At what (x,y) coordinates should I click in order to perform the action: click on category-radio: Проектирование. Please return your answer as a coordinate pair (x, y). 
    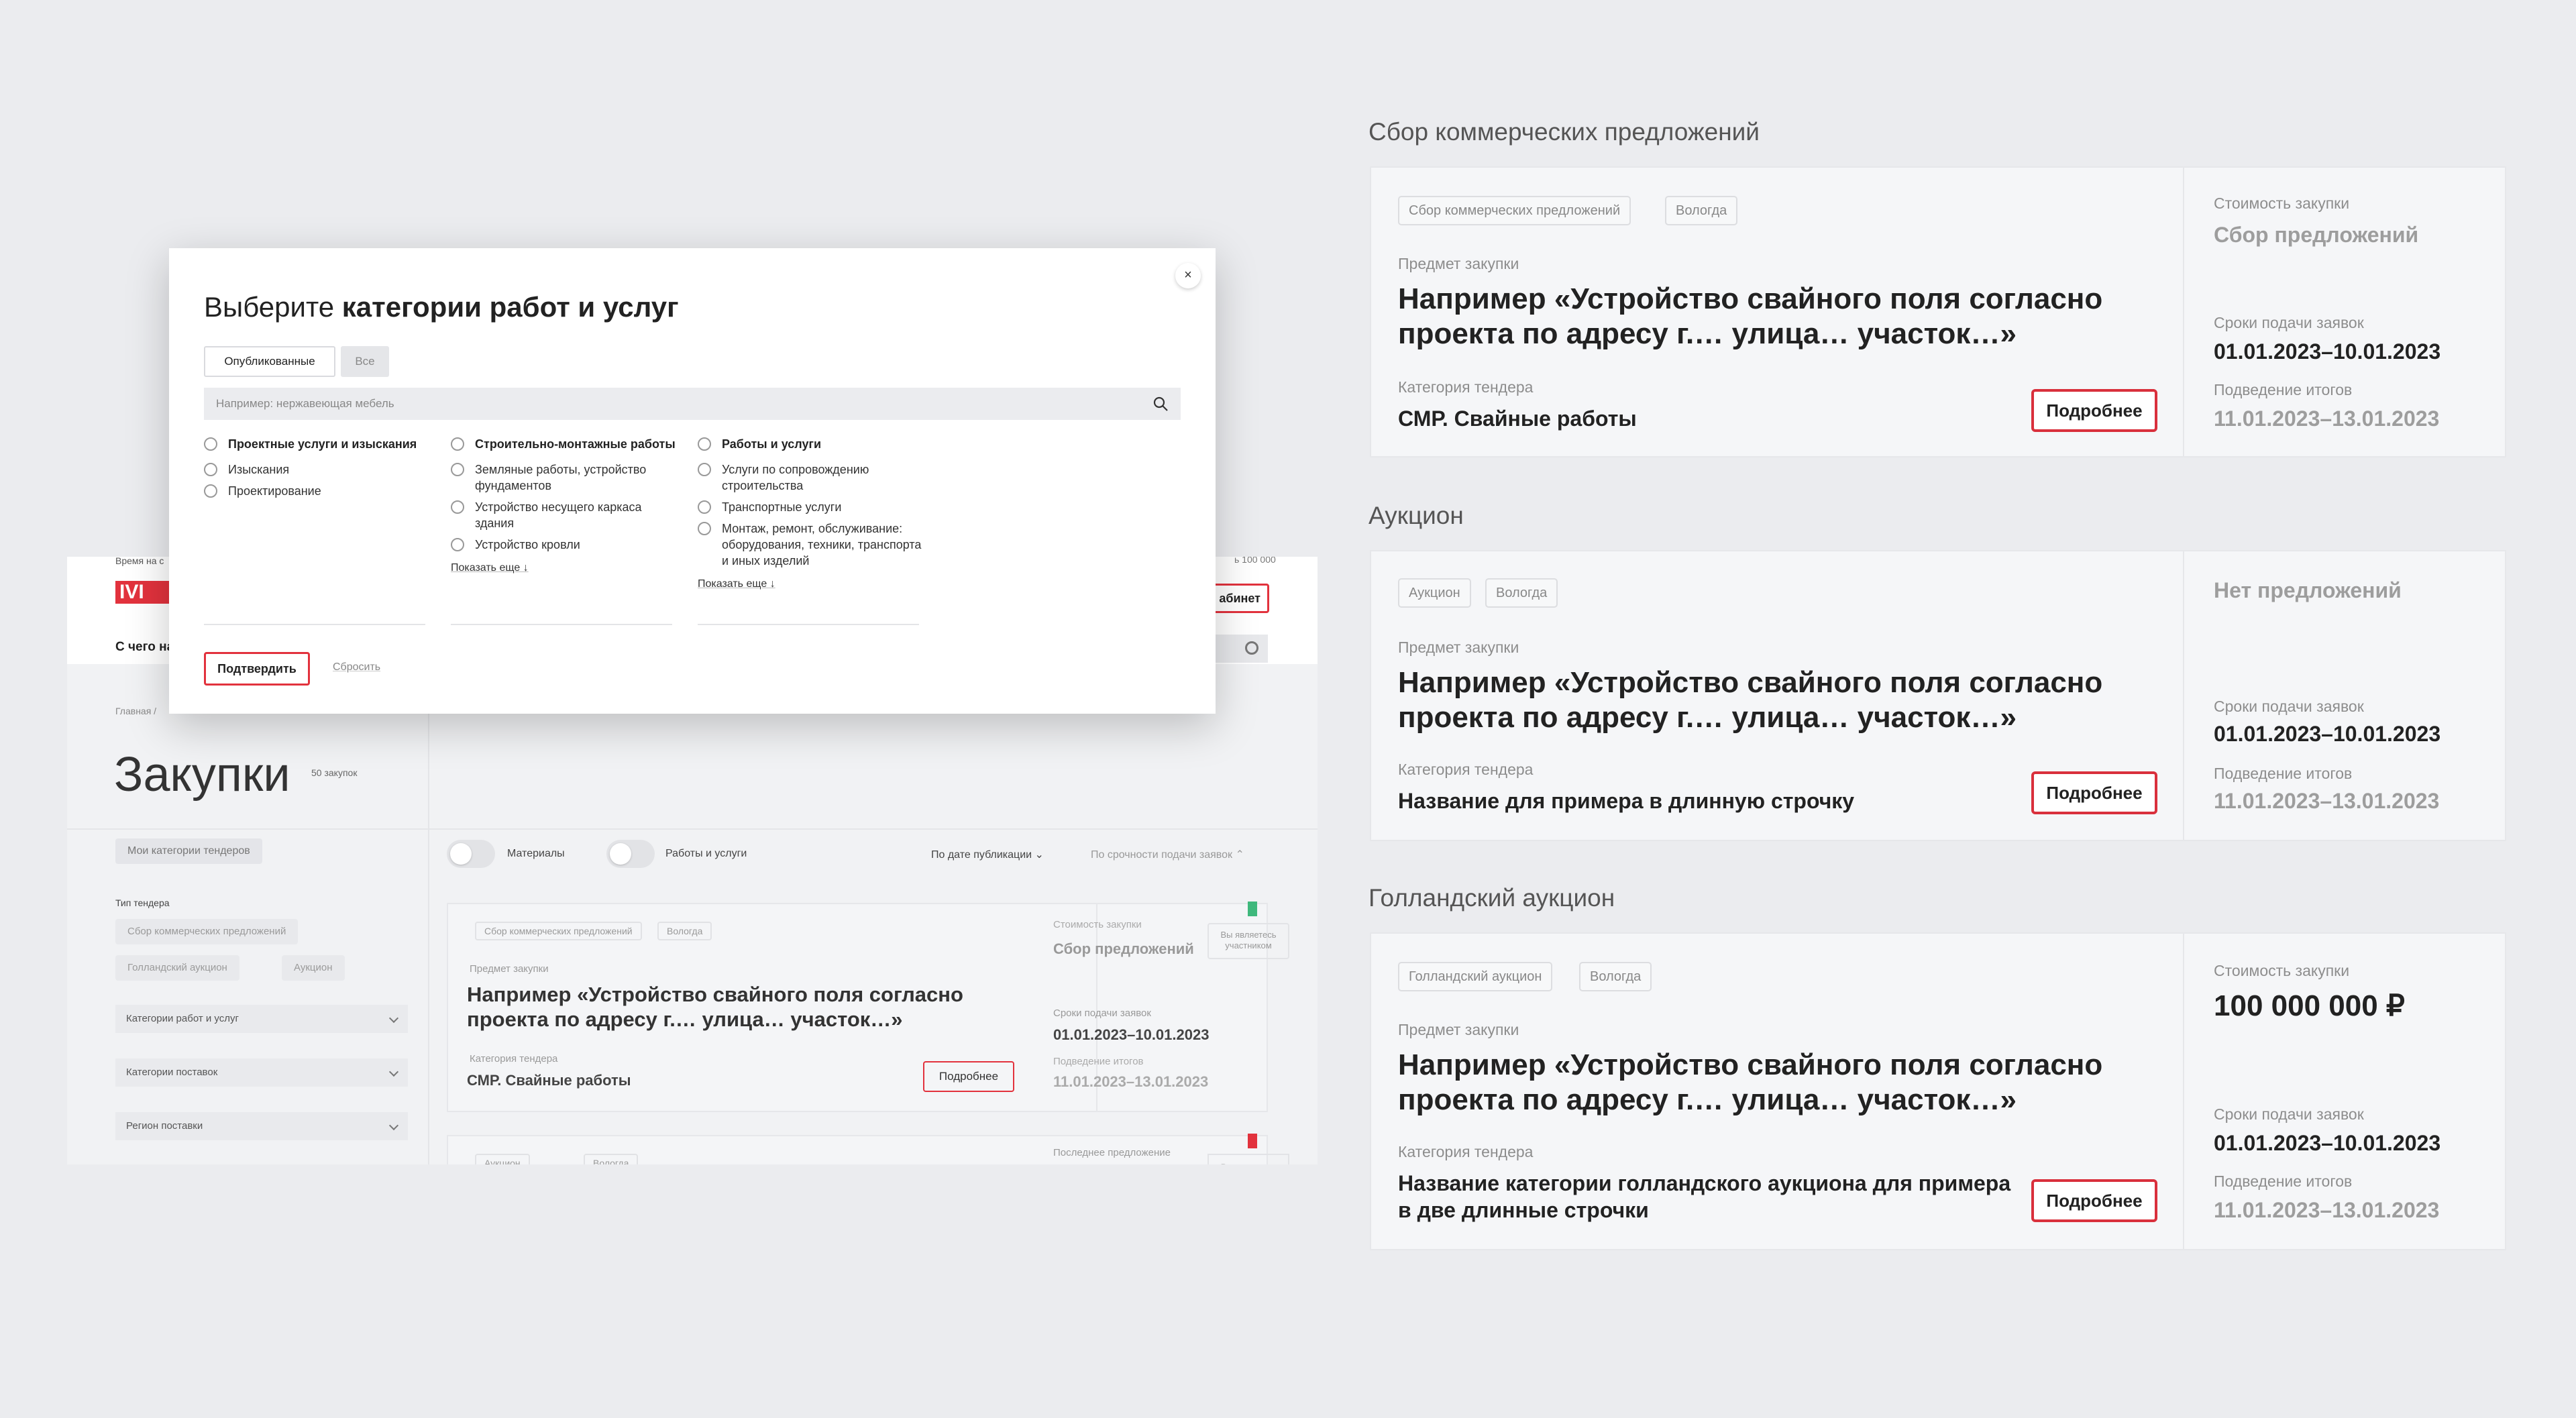
    Looking at the image, I should click on (318, 491).